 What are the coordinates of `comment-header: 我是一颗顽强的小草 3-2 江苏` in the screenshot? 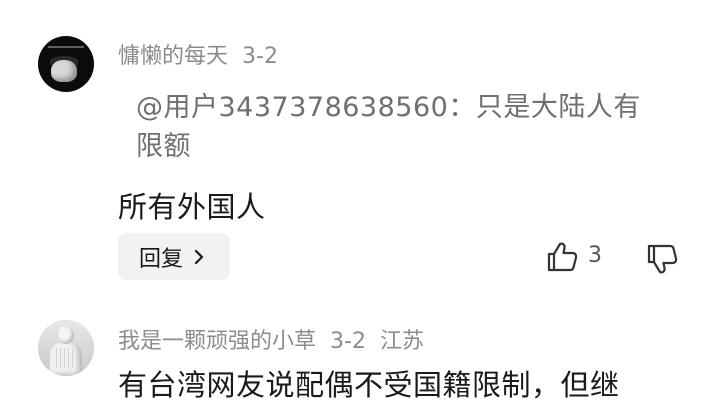 It's located at (271, 339).